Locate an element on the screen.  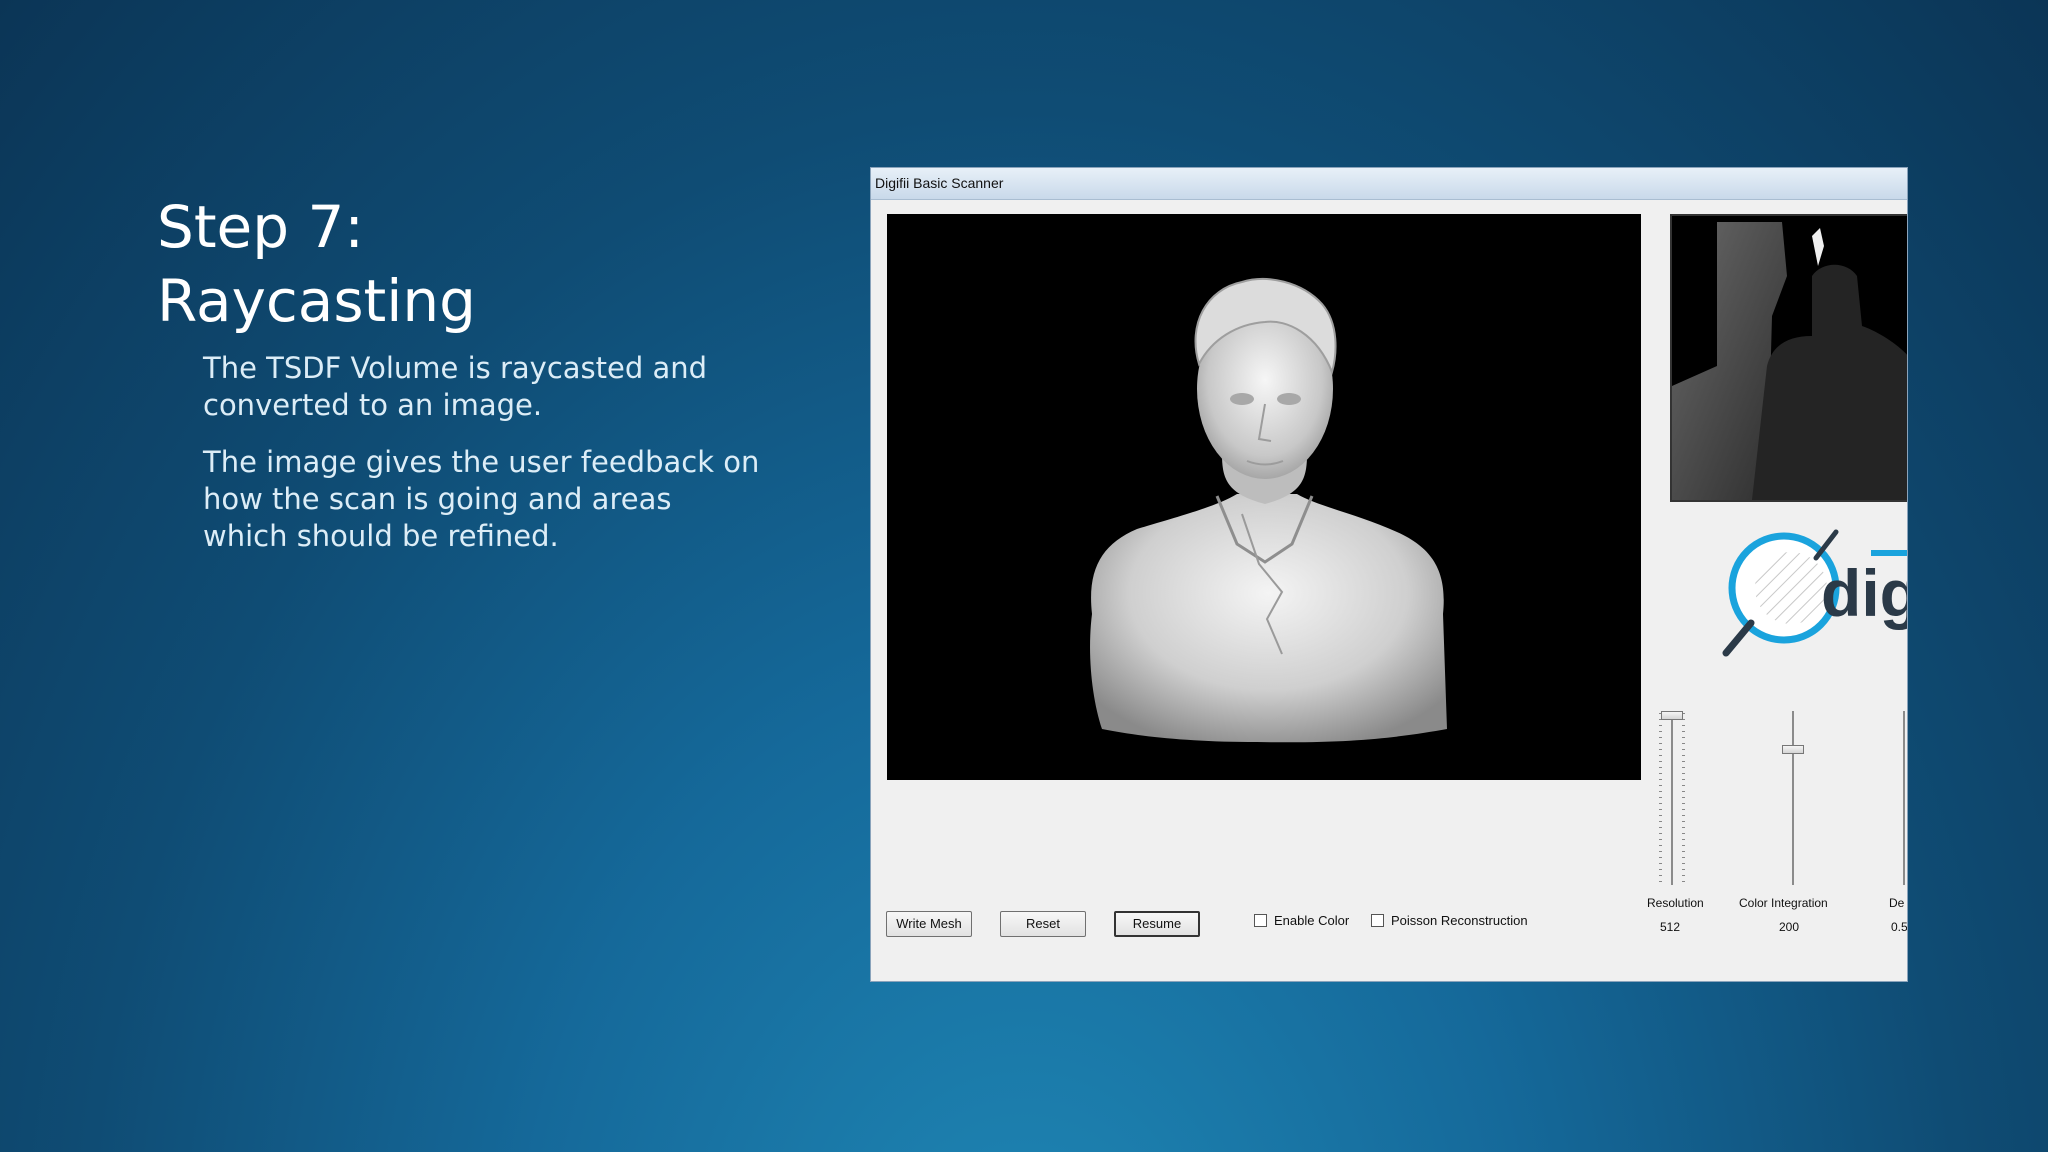
color-integration-label: Color Integration is located at coordinates (1783, 903).